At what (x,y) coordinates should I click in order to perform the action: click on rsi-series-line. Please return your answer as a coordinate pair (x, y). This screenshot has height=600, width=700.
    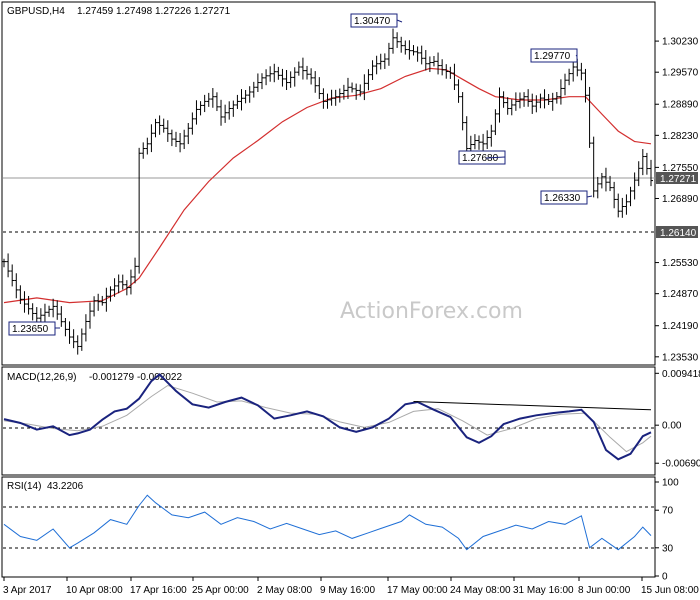
    Looking at the image, I should click on (327, 522).